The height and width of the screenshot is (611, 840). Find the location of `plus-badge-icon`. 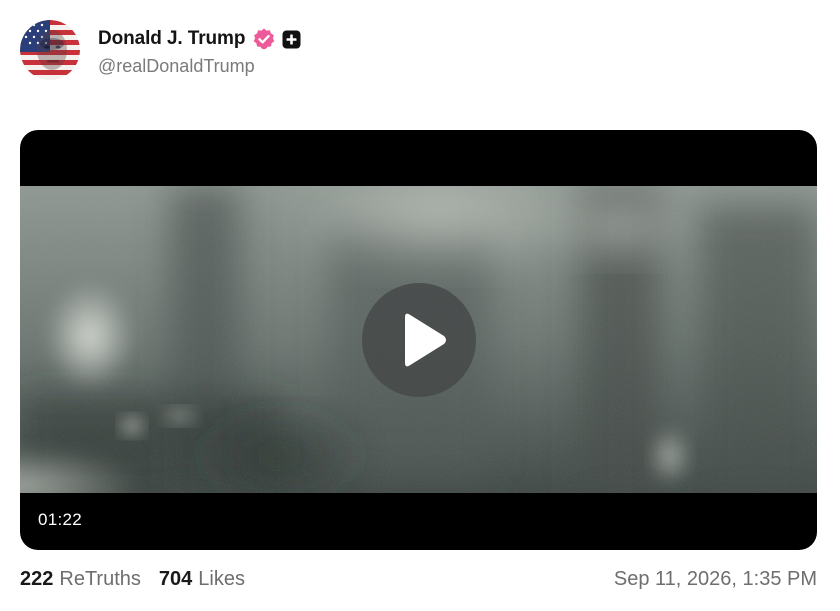

plus-badge-icon is located at coordinates (291, 39).